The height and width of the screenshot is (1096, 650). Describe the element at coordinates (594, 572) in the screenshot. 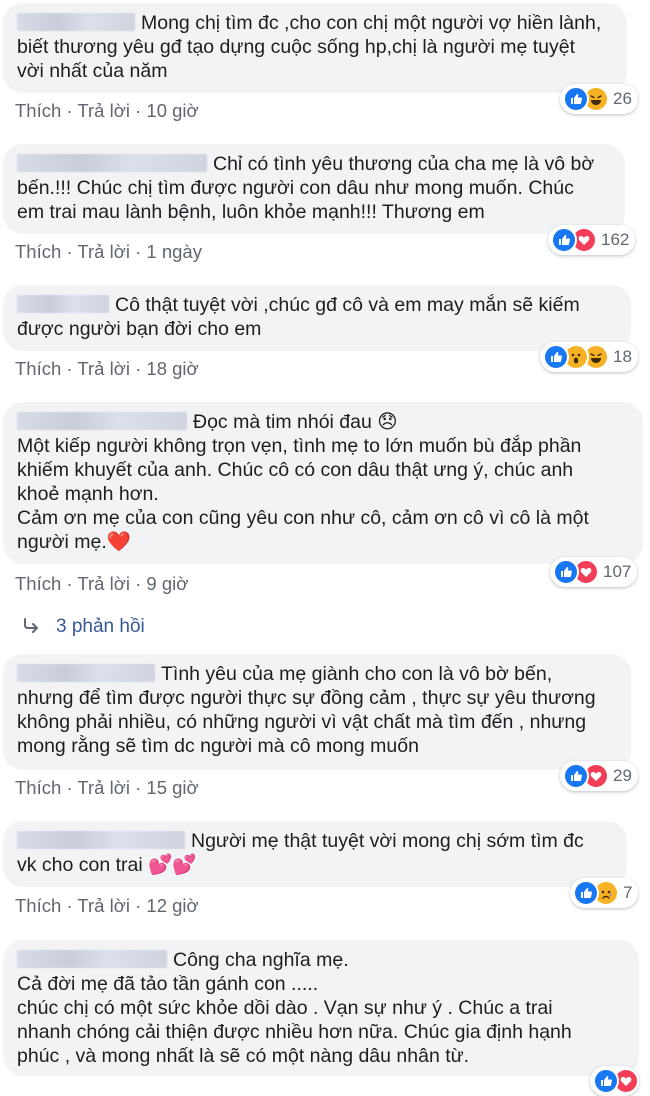

I see `reaction-summary: 107` at that location.